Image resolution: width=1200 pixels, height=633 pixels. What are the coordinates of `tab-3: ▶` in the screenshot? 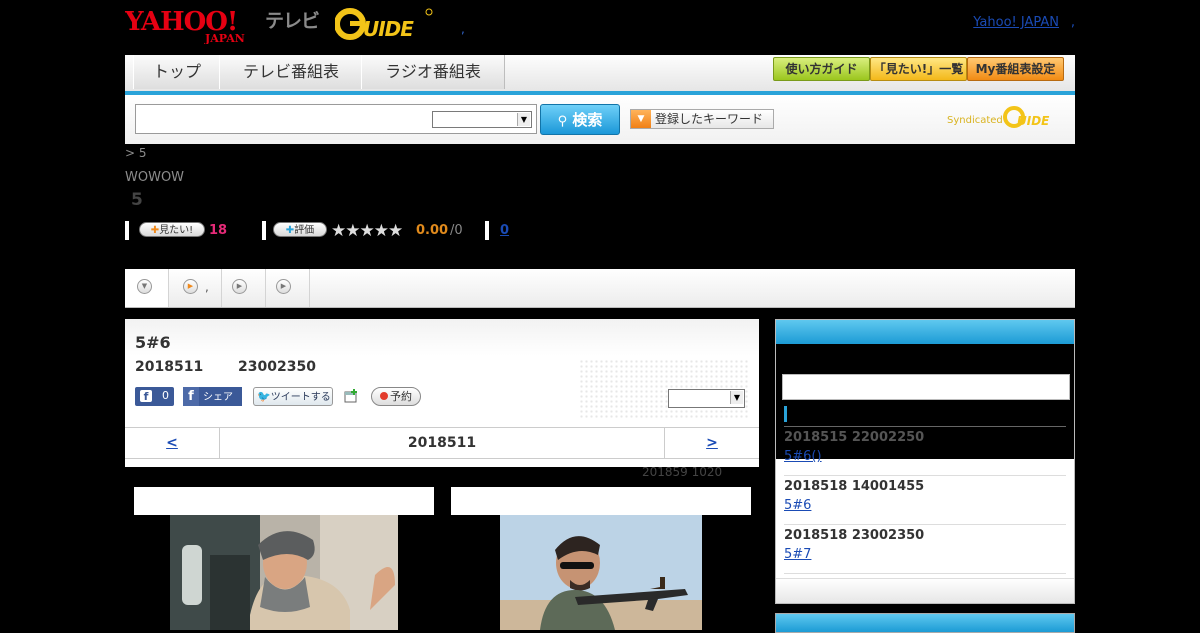 It's located at (244, 288).